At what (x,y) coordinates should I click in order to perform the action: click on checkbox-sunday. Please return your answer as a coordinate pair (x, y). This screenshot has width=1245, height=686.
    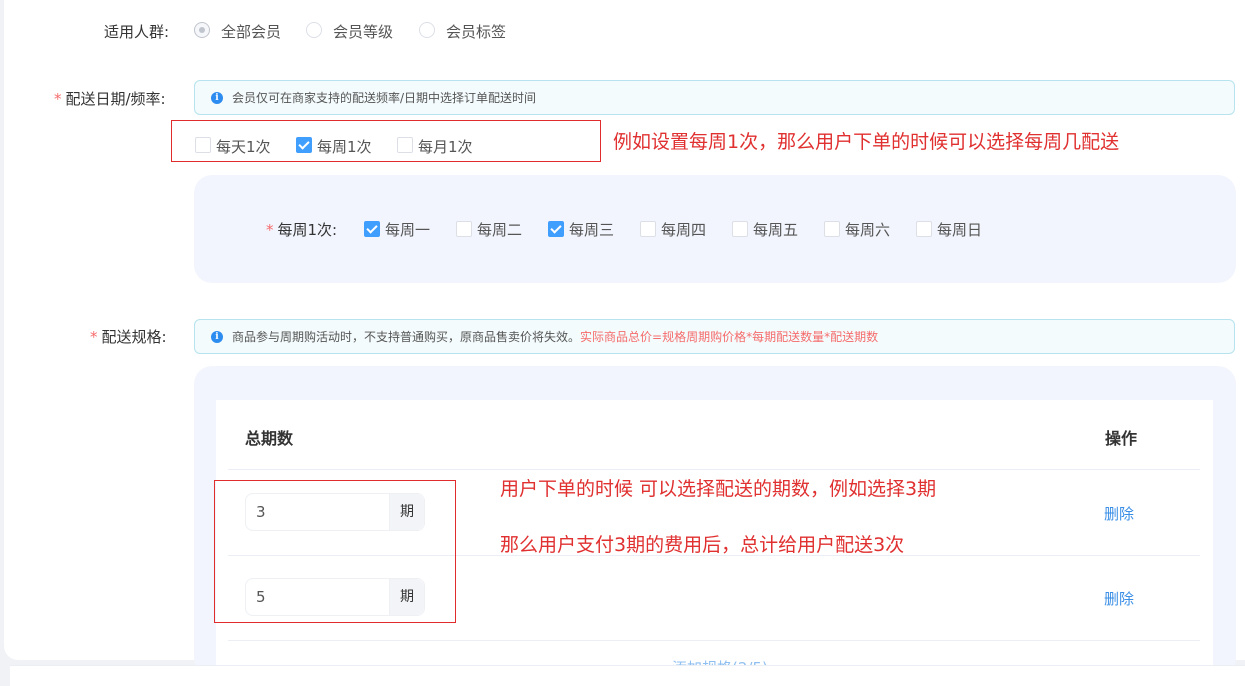
    Looking at the image, I should click on (924, 229).